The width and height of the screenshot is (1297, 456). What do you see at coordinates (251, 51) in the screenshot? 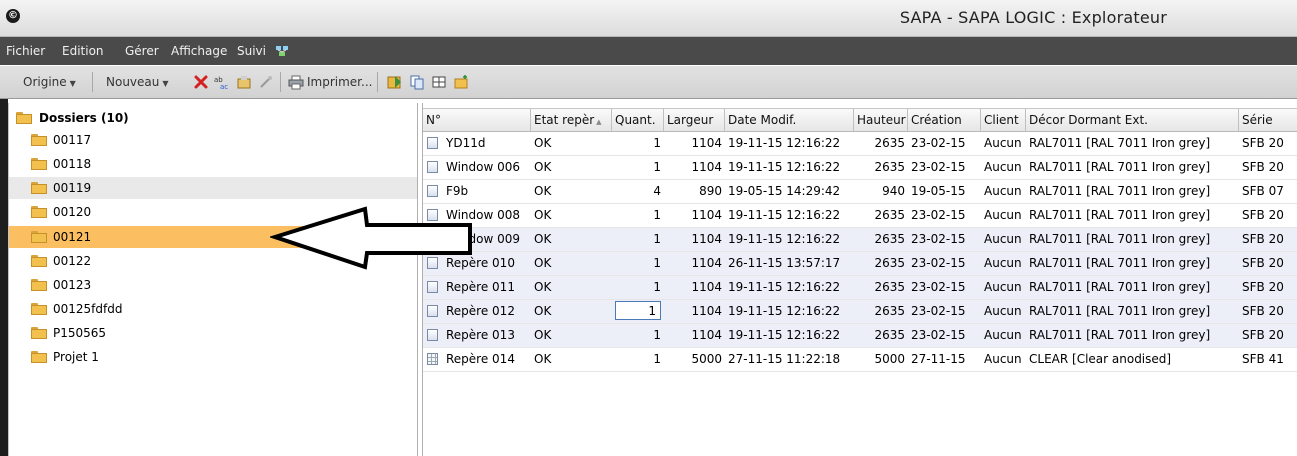
I see `menu-suivi: Suivi` at bounding box center [251, 51].